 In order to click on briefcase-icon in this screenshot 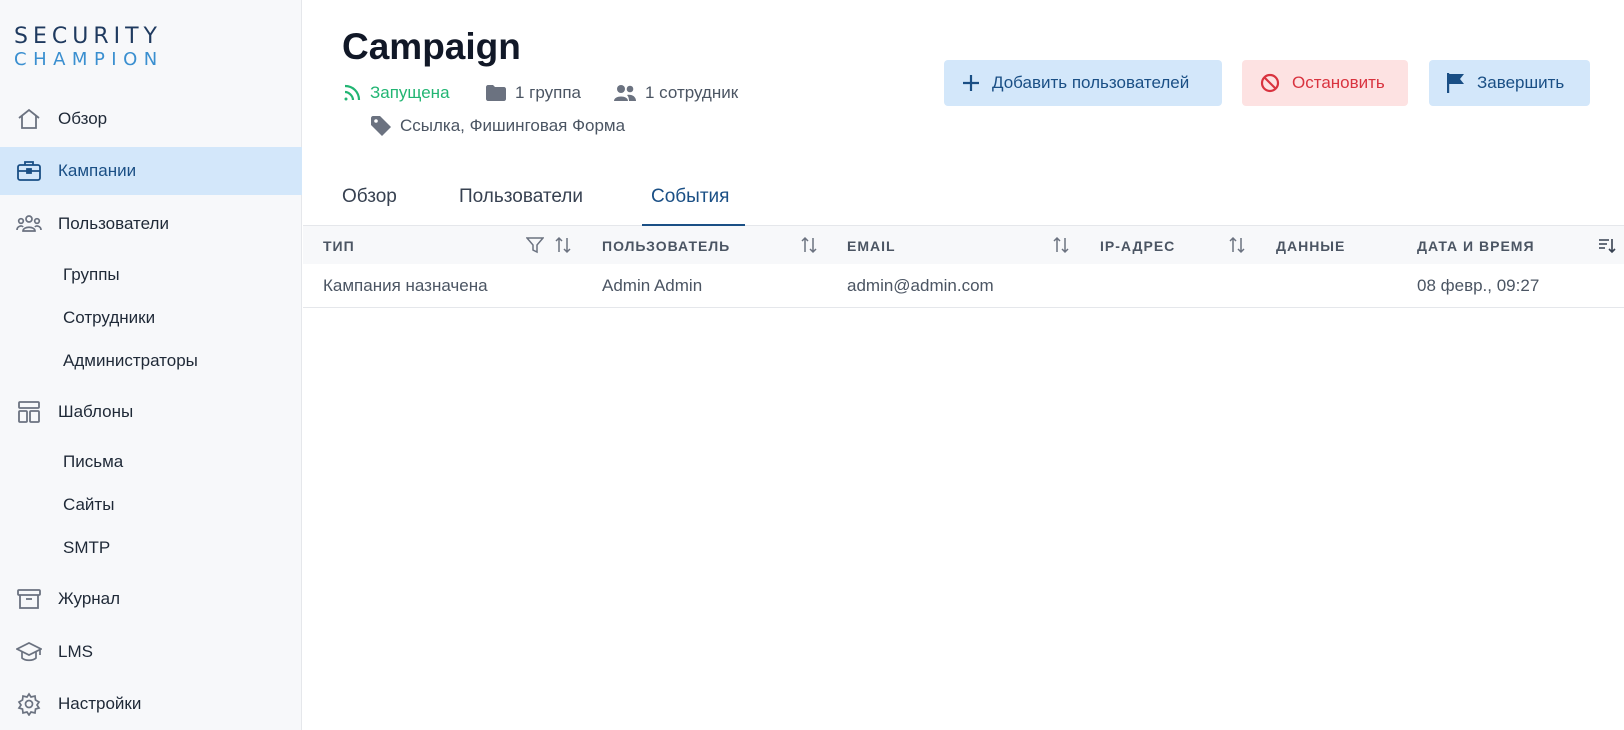, I will do `click(29, 171)`.